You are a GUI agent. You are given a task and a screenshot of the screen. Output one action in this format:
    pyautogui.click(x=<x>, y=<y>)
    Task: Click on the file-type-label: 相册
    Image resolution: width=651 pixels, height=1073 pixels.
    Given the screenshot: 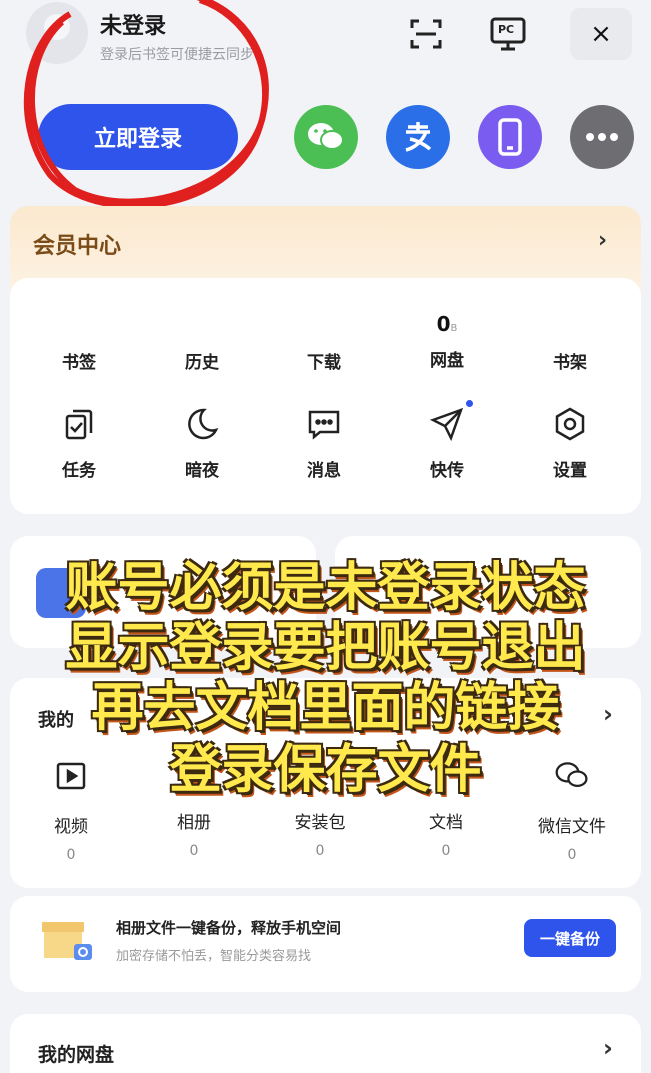 What is the action you would take?
    pyautogui.click(x=194, y=823)
    